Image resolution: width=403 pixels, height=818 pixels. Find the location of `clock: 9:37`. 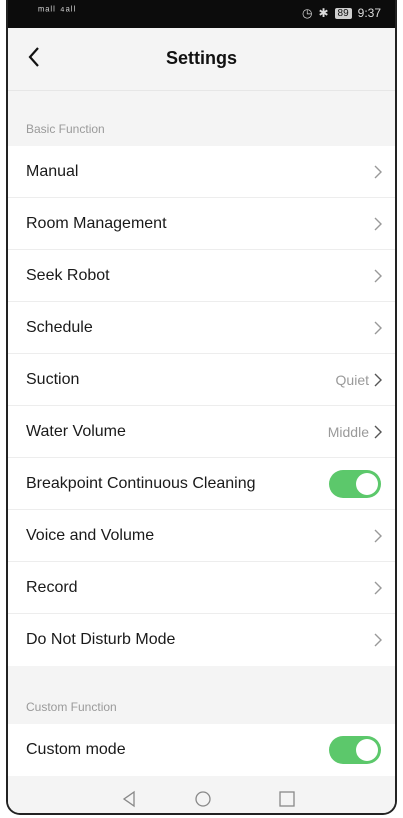

clock: 9:37 is located at coordinates (369, 13).